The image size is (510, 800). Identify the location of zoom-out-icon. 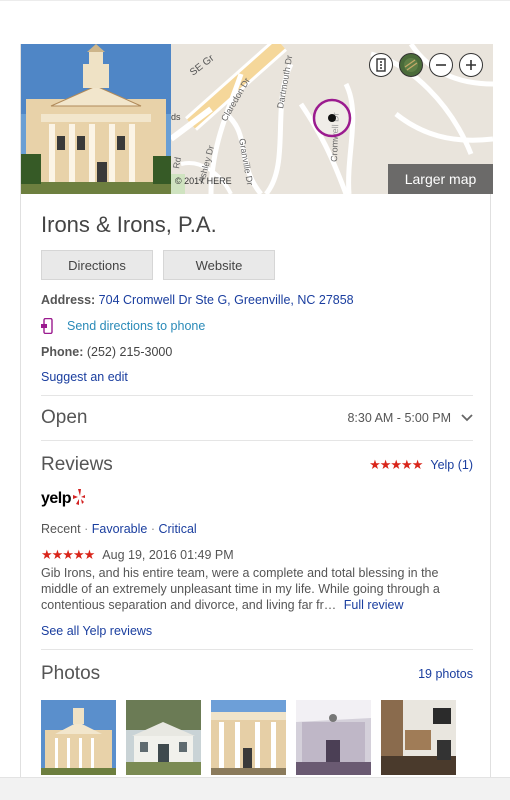
(441, 65).